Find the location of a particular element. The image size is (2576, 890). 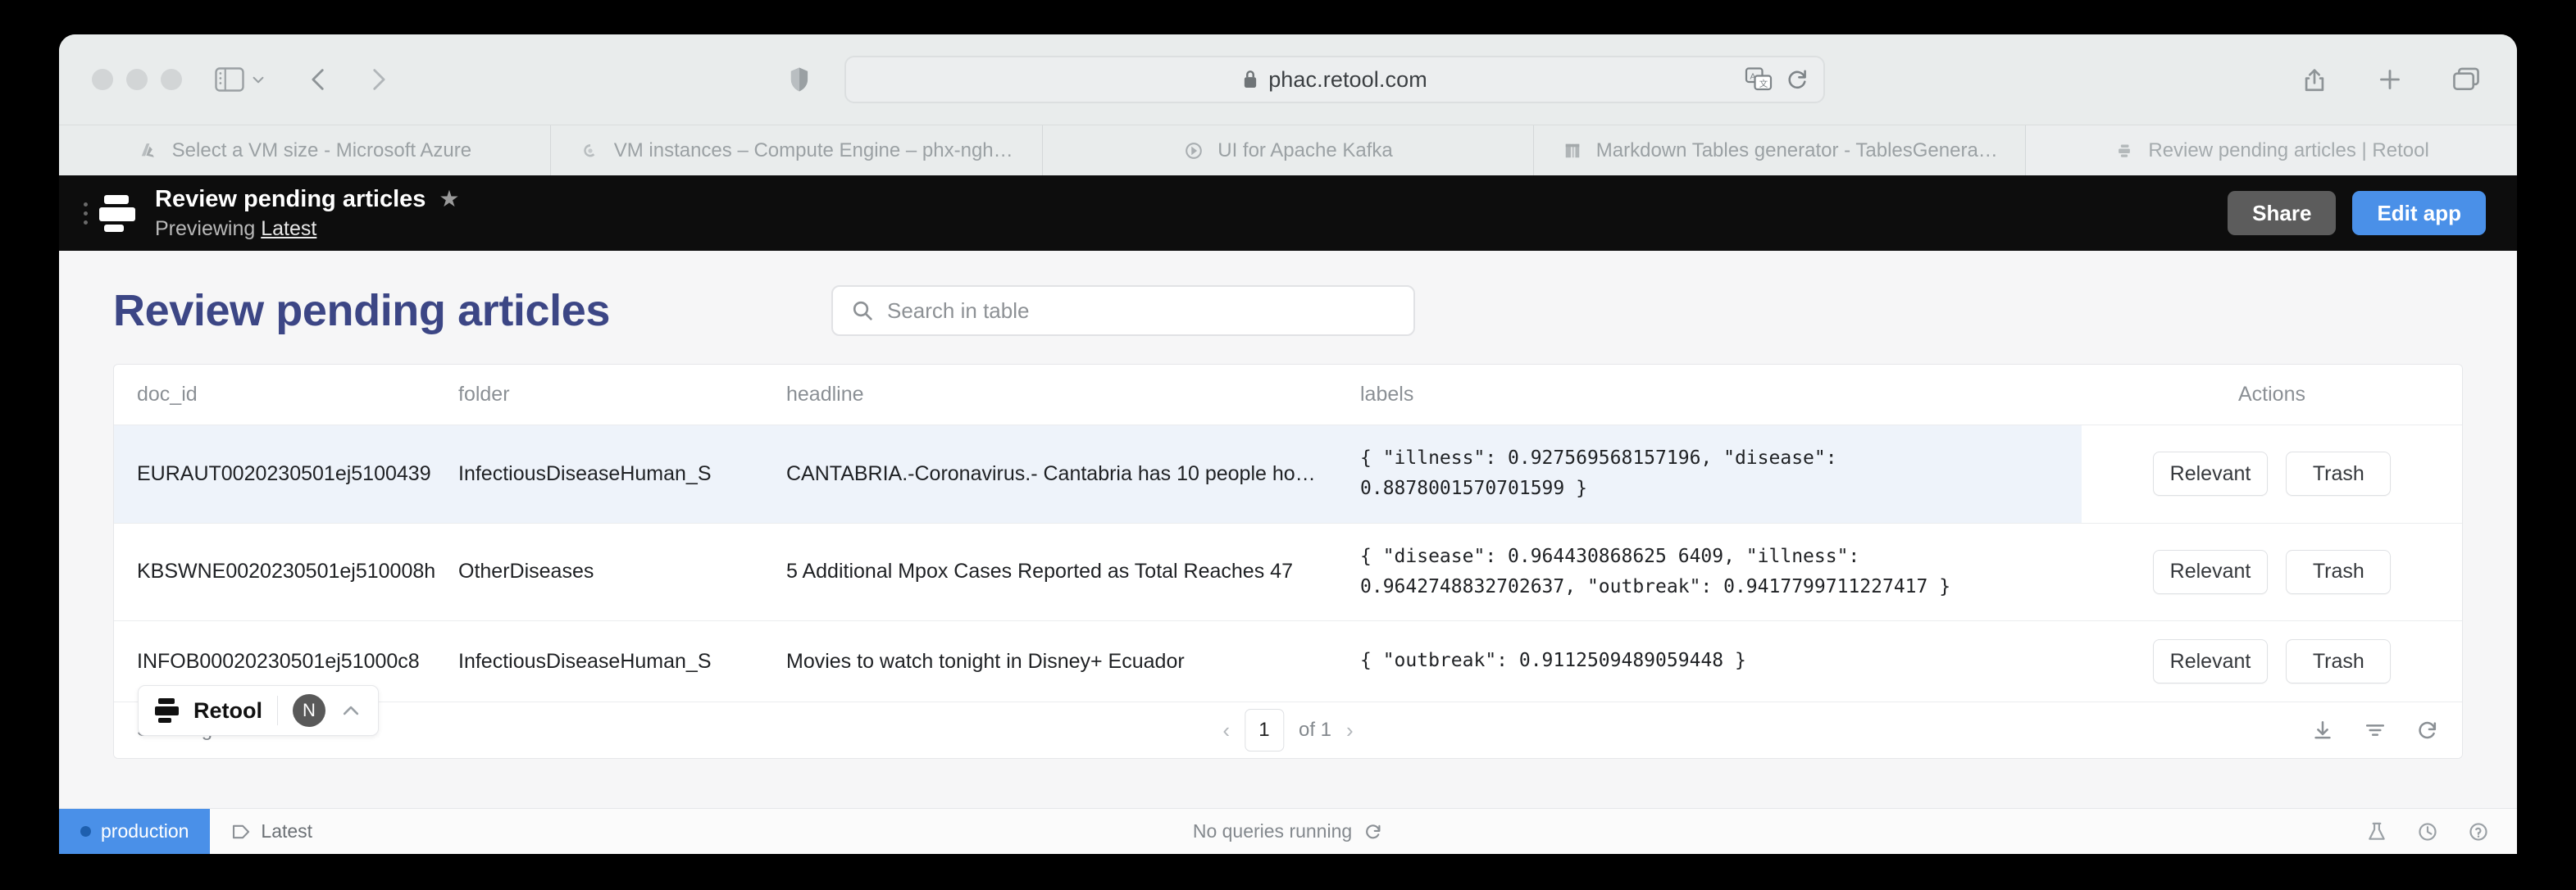

table-footer: Showing 1-3 of 3 ‹ of 1 › is located at coordinates (1288, 730).